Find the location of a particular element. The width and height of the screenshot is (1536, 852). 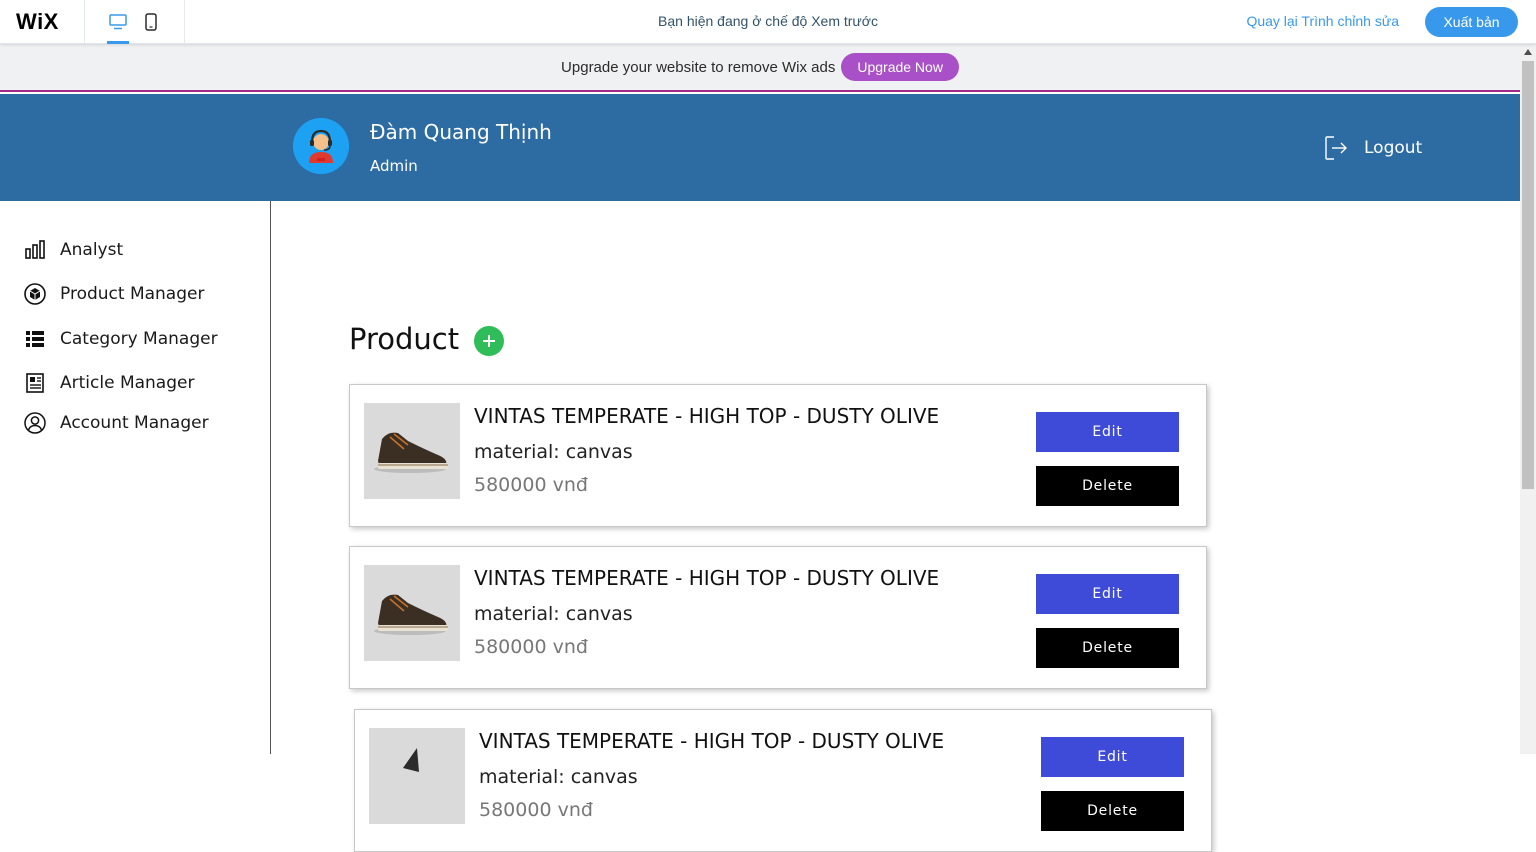

user-role: Admin is located at coordinates (394, 166).